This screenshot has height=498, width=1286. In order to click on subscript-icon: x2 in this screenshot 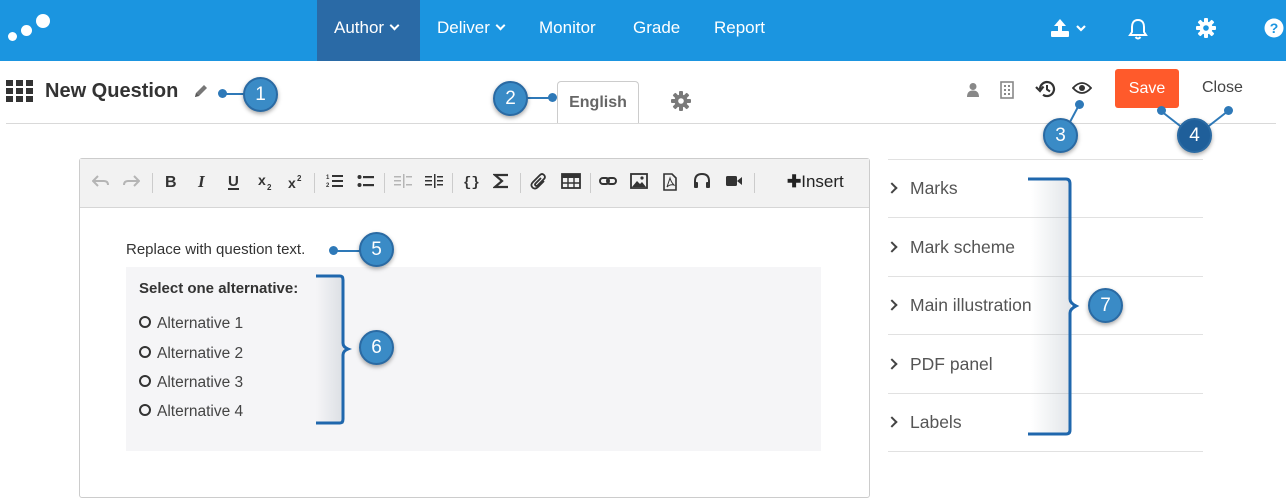, I will do `click(266, 183)`.